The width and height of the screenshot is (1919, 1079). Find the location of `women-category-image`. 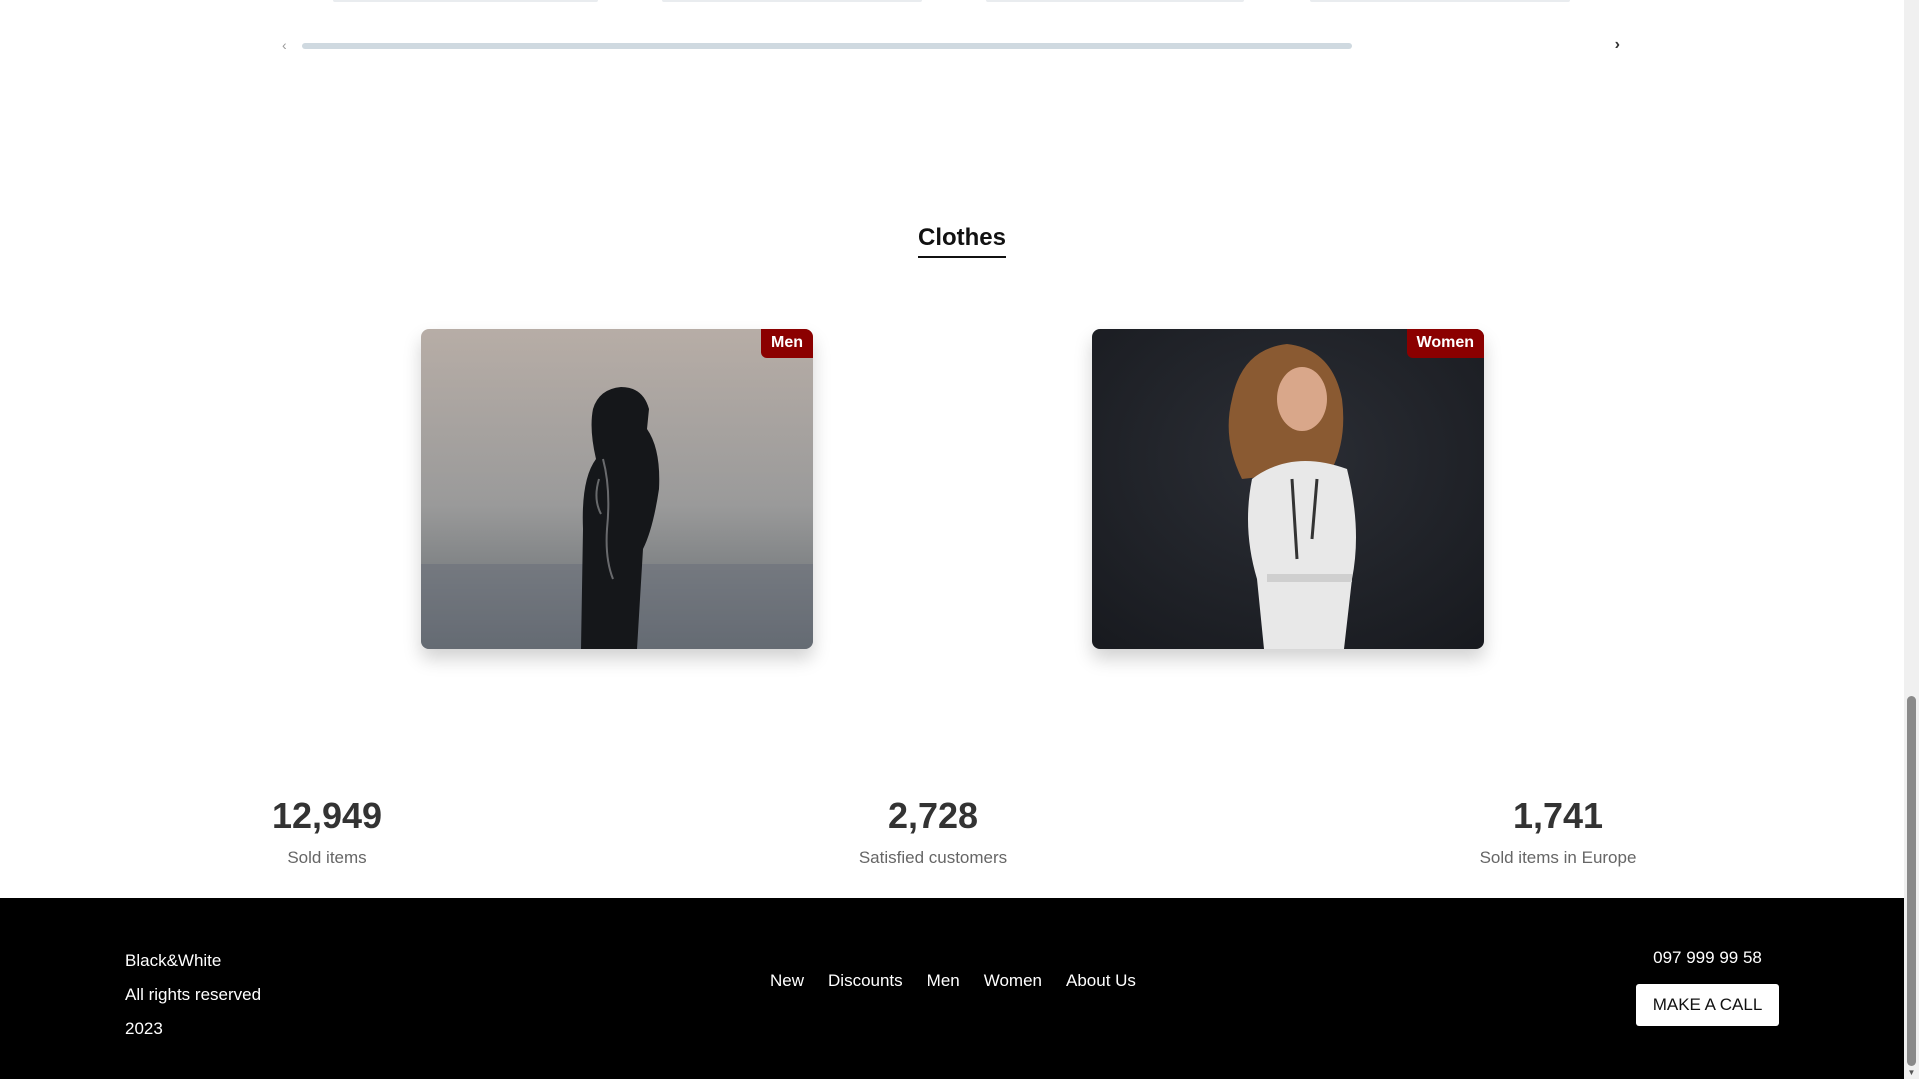

women-category-image is located at coordinates (1288, 489).